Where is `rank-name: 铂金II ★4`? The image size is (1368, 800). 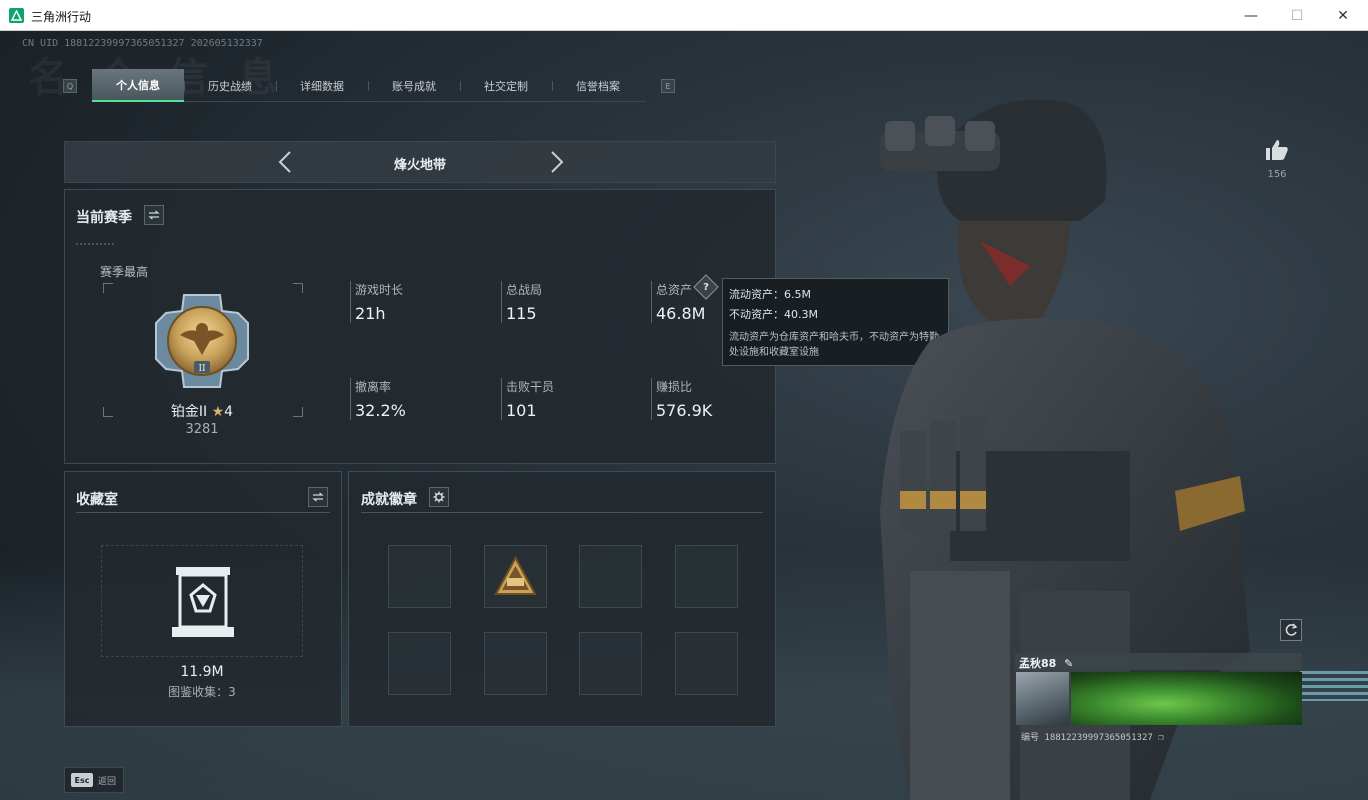
rank-name: 铂金II ★4 is located at coordinates (202, 411).